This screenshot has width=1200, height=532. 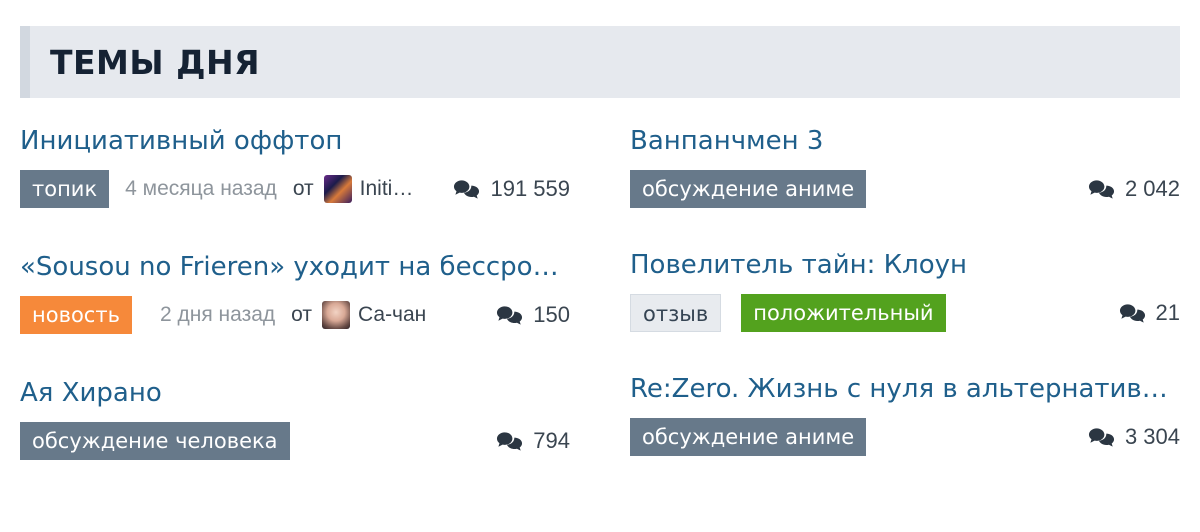 I want to click on topic-item: Ванпанчмен 3 обсуждение аниме 2 042, so click(x=905, y=174).